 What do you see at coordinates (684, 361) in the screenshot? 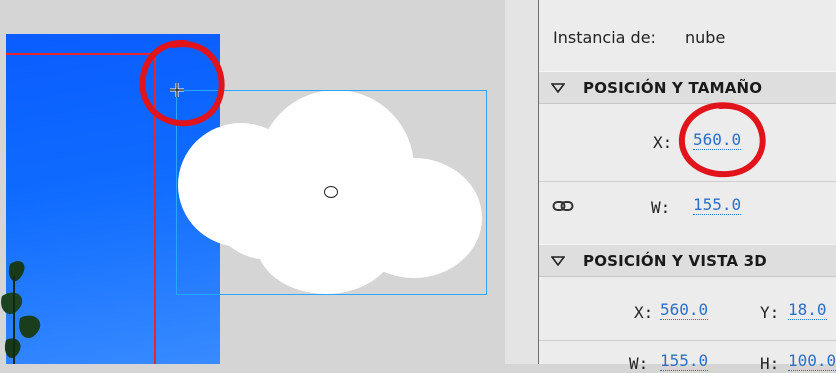
I see `w3d-value: 155.0` at bounding box center [684, 361].